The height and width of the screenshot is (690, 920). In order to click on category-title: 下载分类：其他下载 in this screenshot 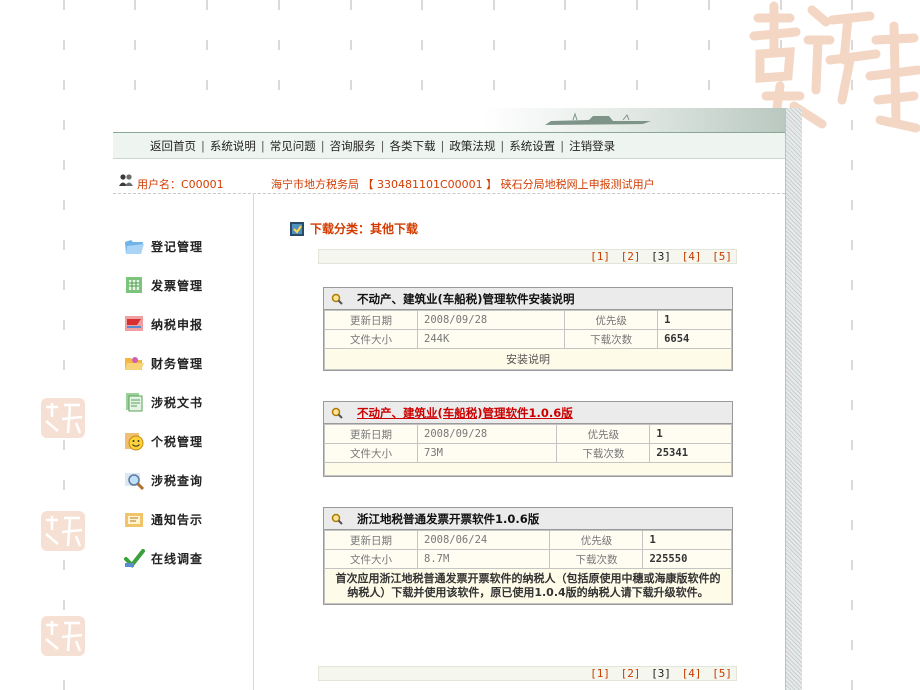, I will do `click(364, 229)`.